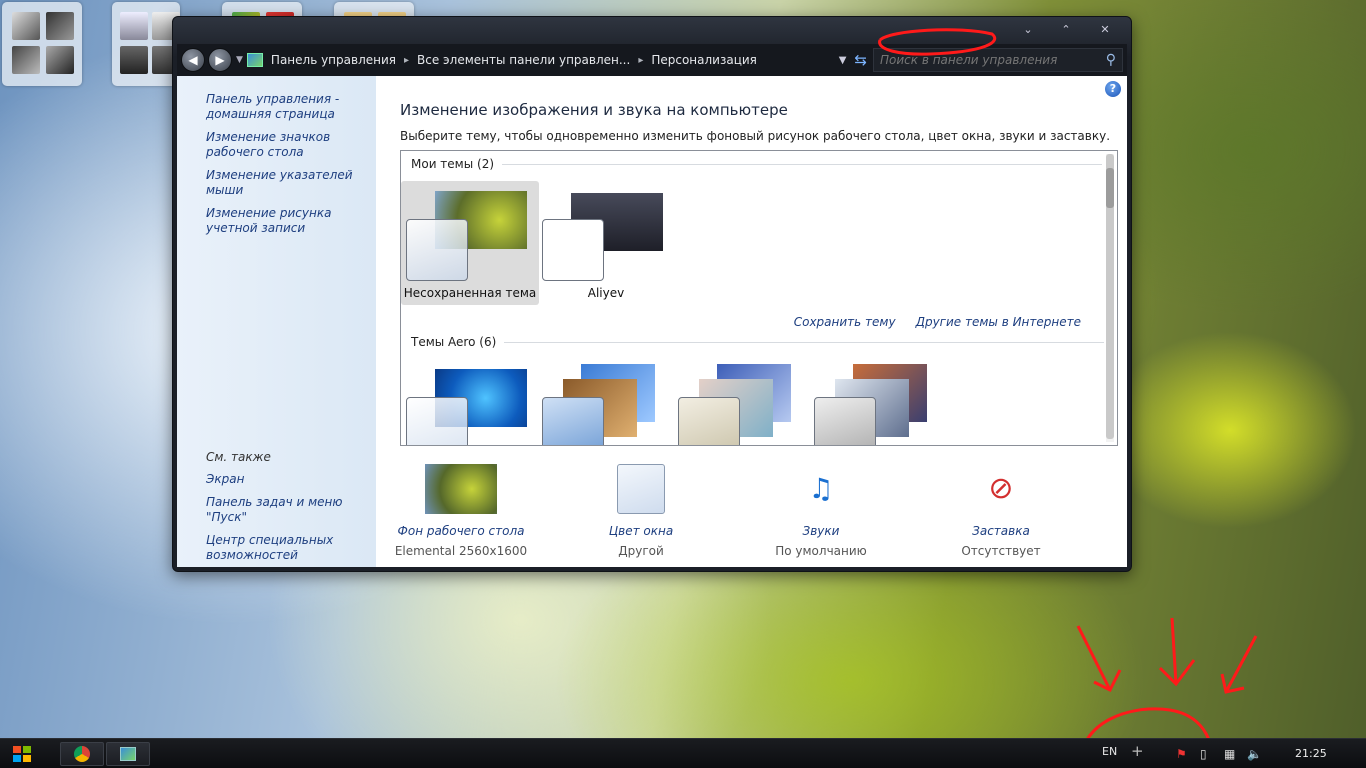 The height and width of the screenshot is (768, 1366). I want to click on desktop-background-icon, so click(461, 489).